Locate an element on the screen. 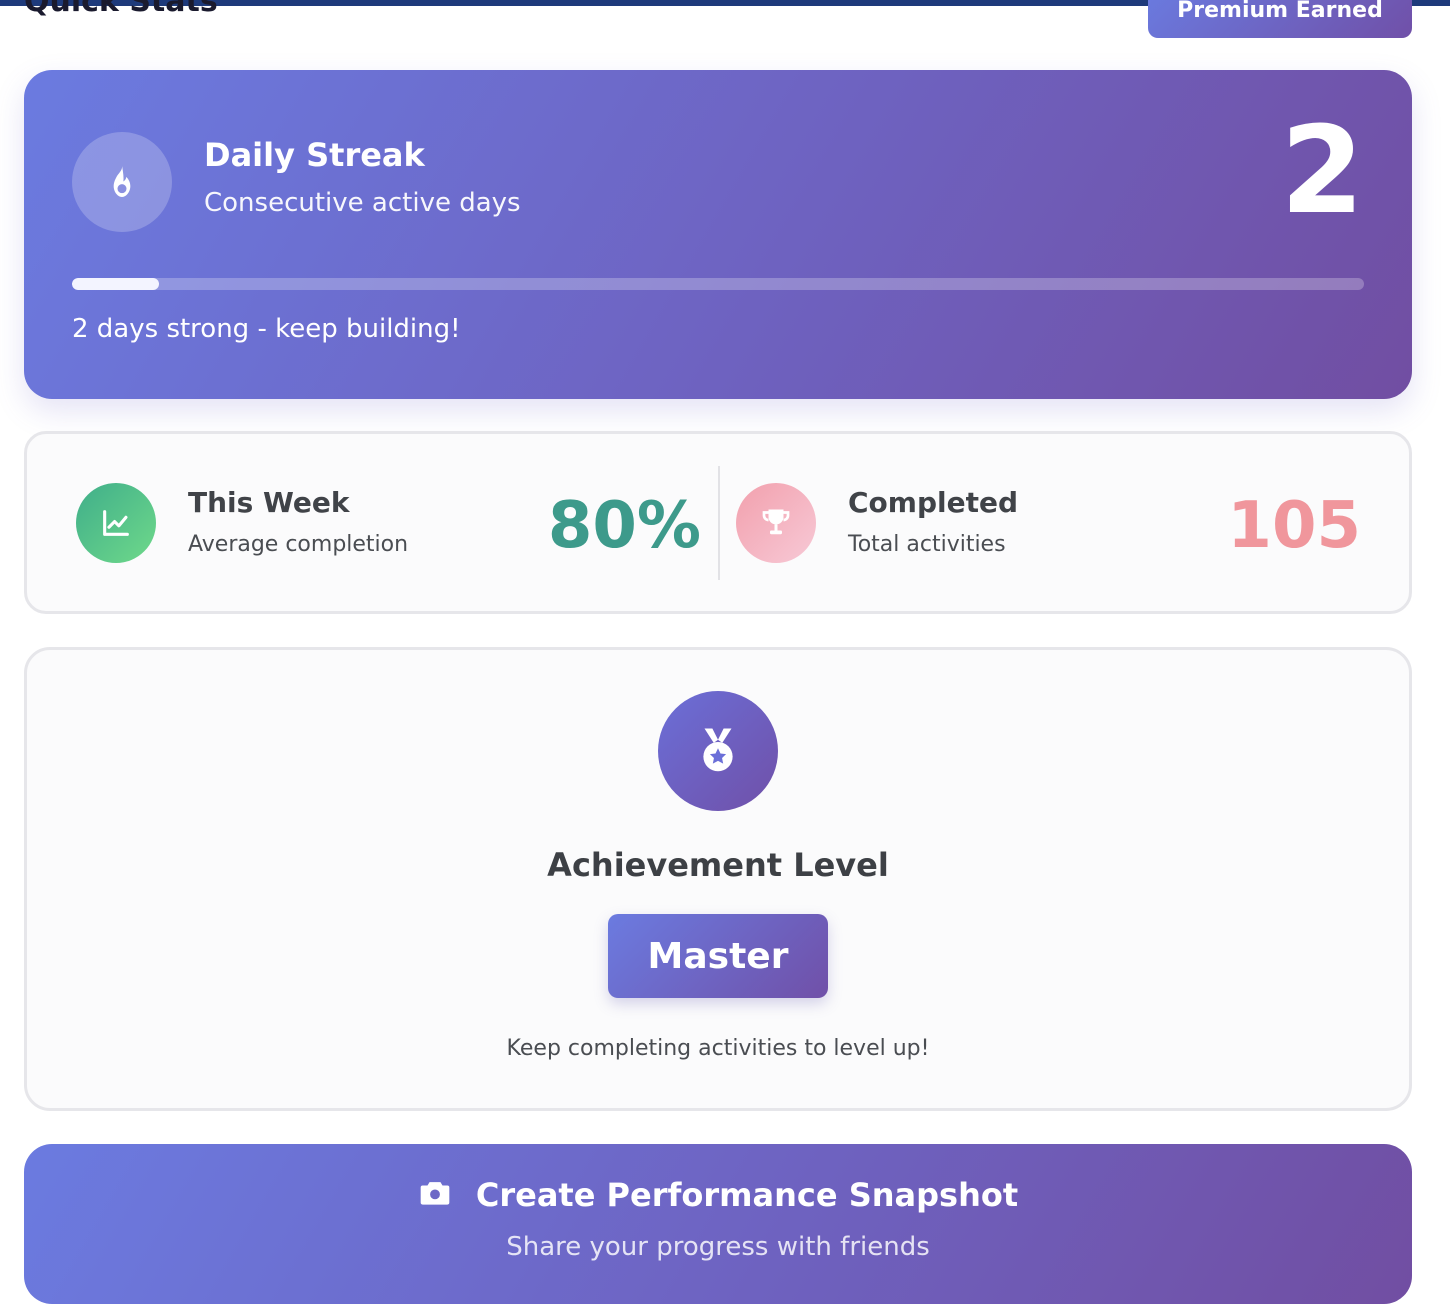 This screenshot has height=1304, width=1450. snapshot-subtitle: Share your progress with friends is located at coordinates (718, 1247).